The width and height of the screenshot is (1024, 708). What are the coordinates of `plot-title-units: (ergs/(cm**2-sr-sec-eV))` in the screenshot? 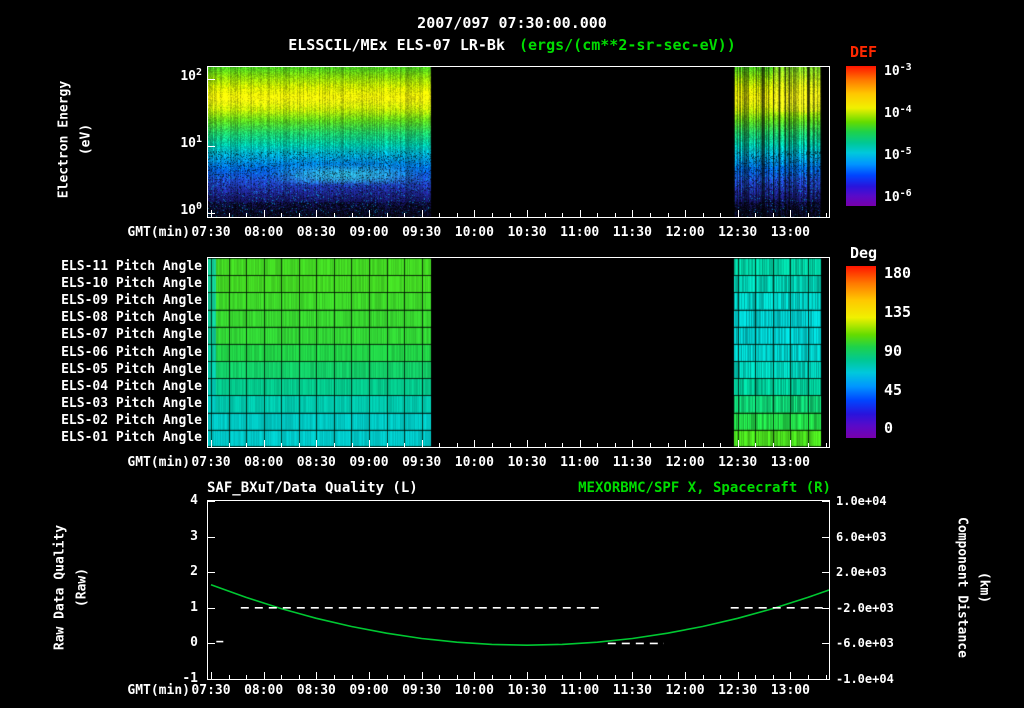 It's located at (627, 45).